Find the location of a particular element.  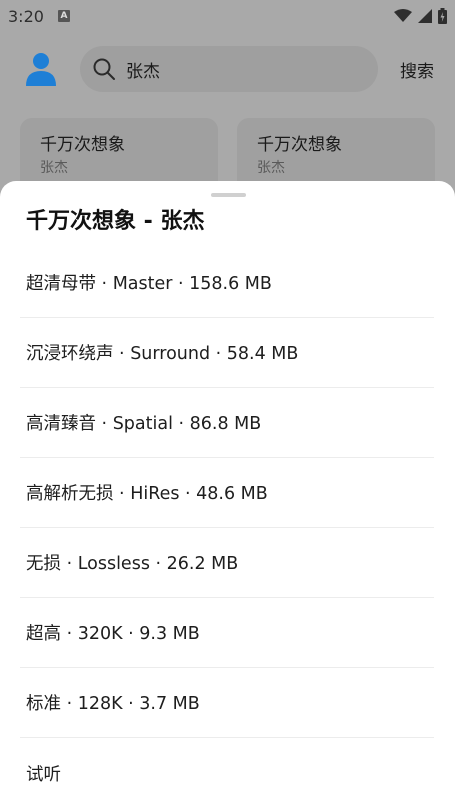

battery-icon is located at coordinates (442, 16).